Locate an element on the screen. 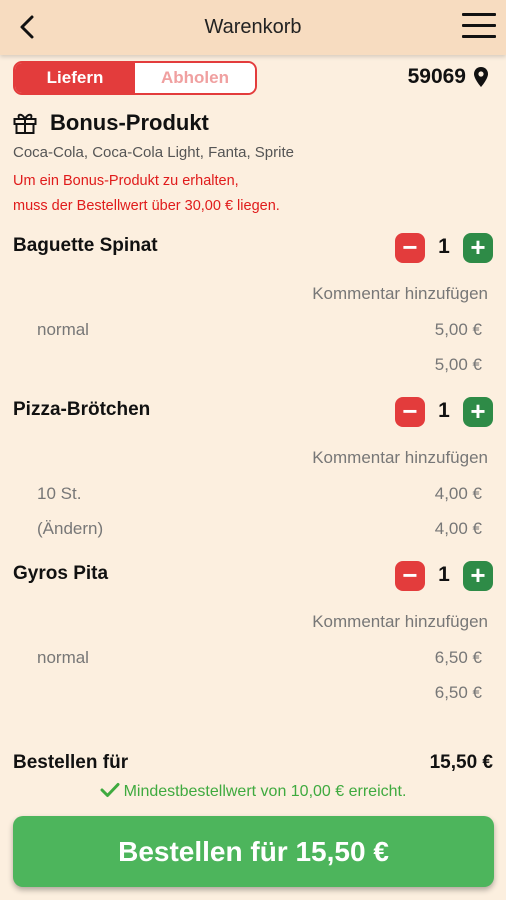 The image size is (506, 900). place-order-button: Bestellen für 15,50 € is located at coordinates (253, 851).